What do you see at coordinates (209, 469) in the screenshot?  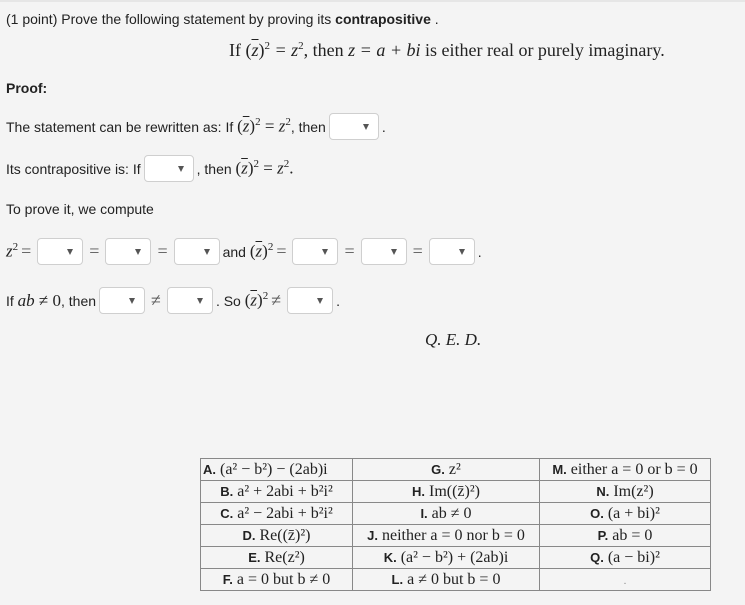 I see `option-label: A.` at bounding box center [209, 469].